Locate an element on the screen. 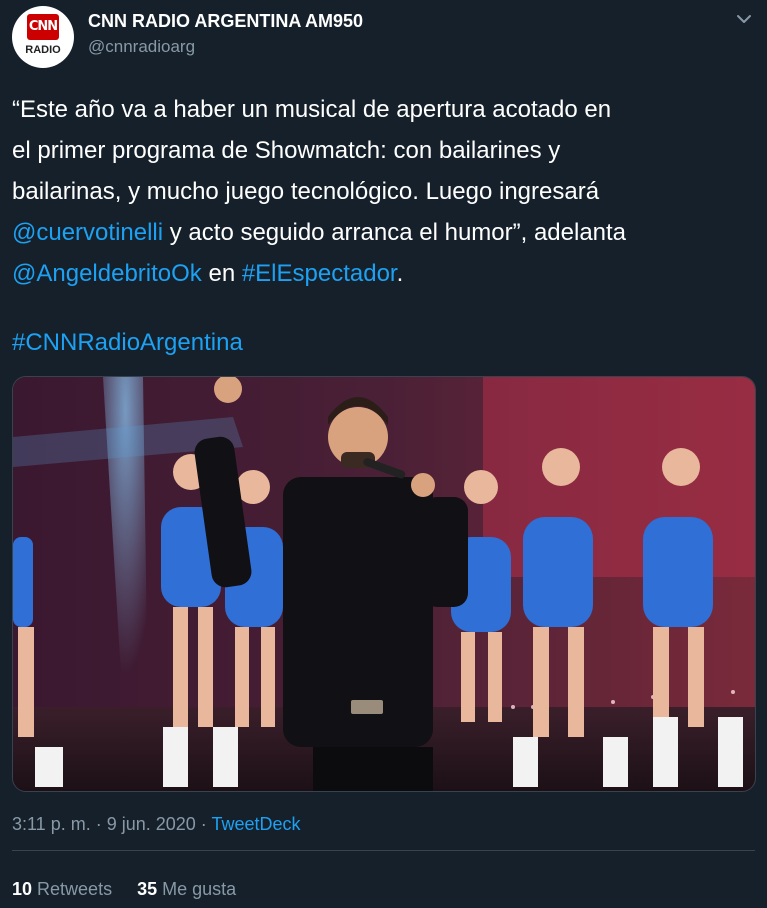 This screenshot has width=767, height=908. account-handle: @cnnradioarg is located at coordinates (141, 47).